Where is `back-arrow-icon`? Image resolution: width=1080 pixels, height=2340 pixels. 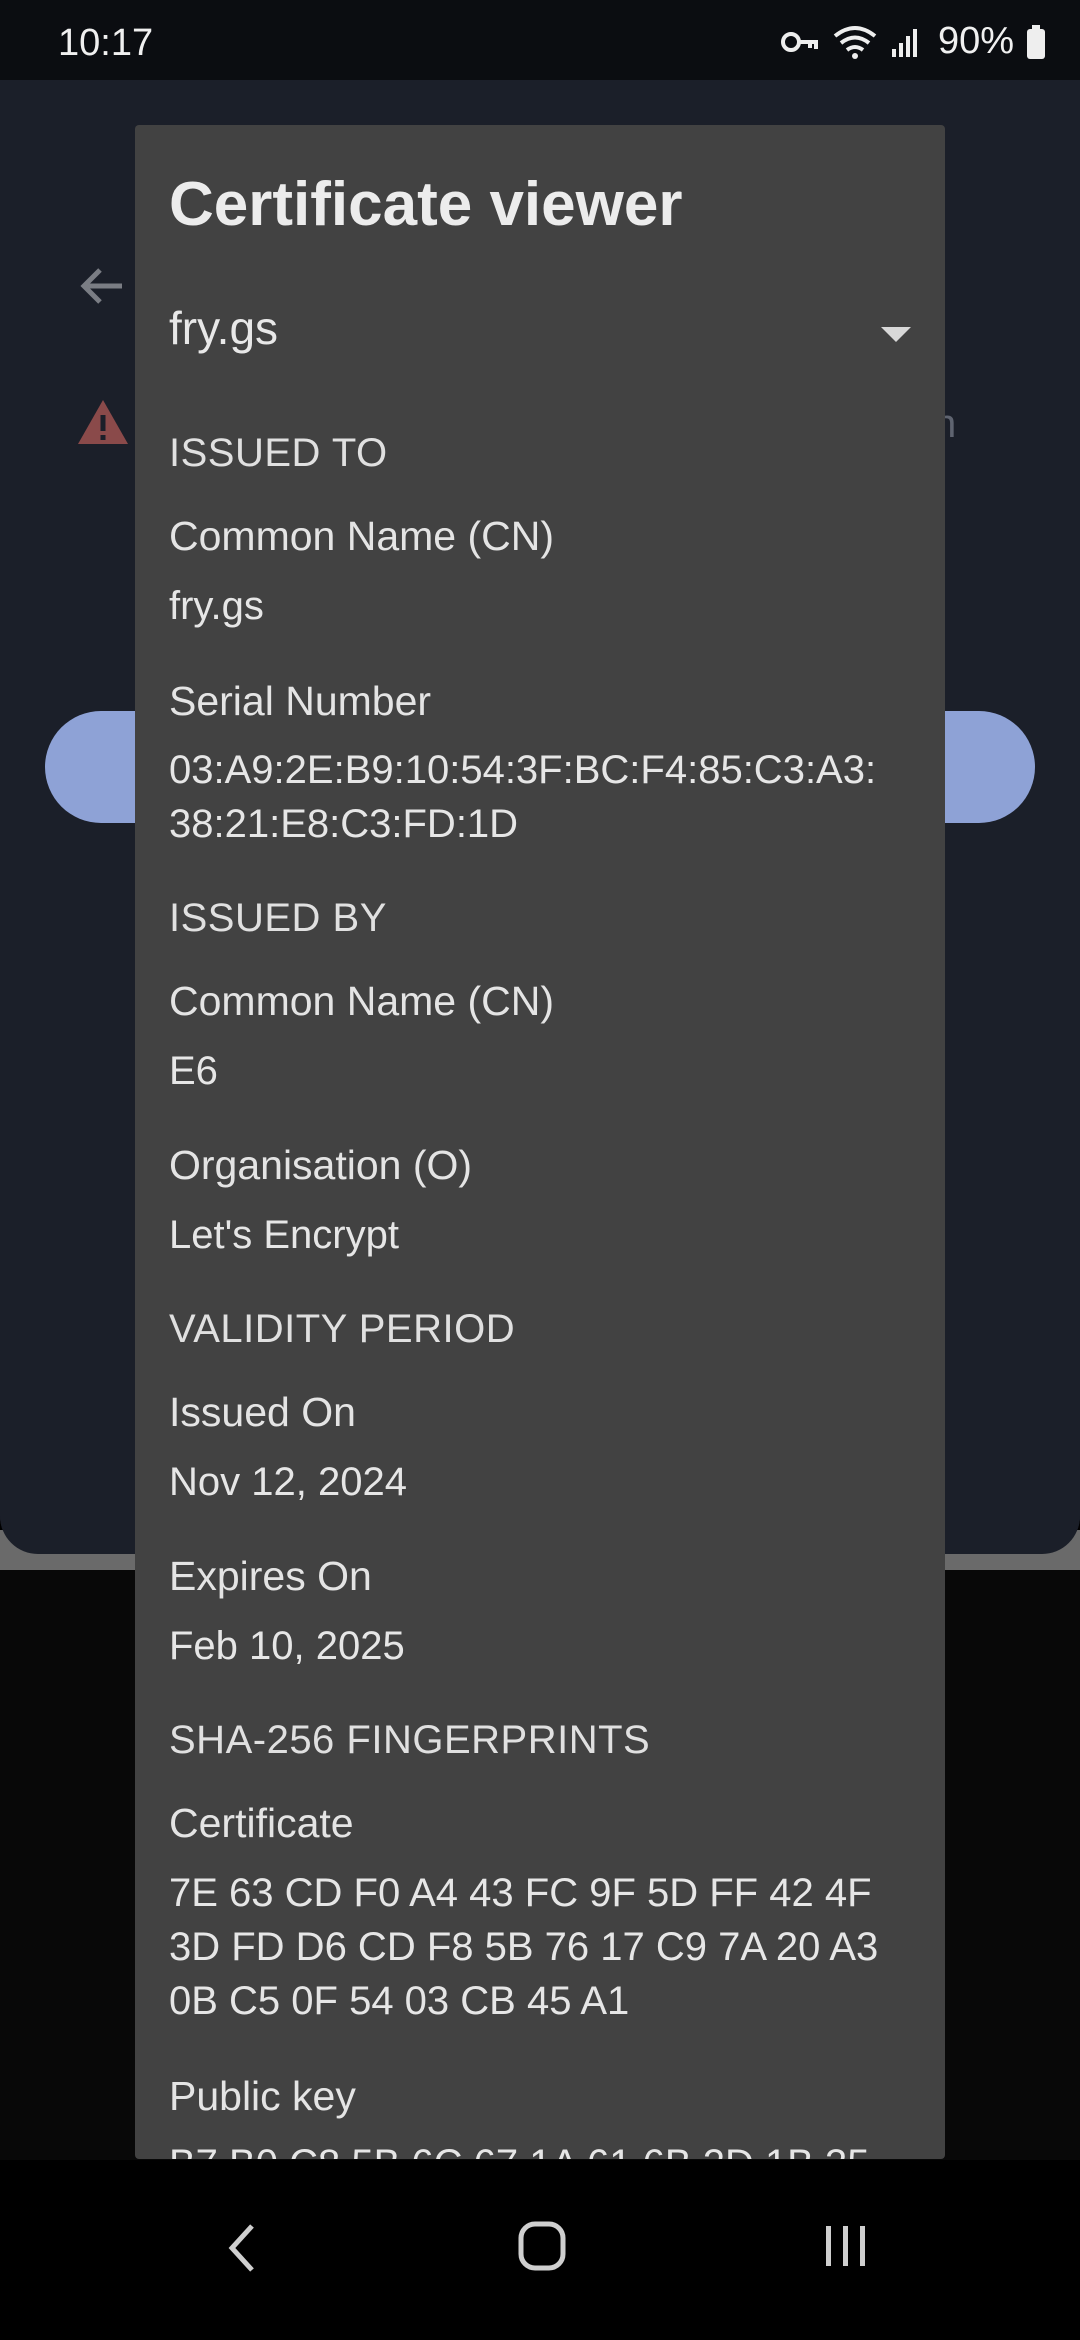
back-arrow-icon is located at coordinates (101, 286).